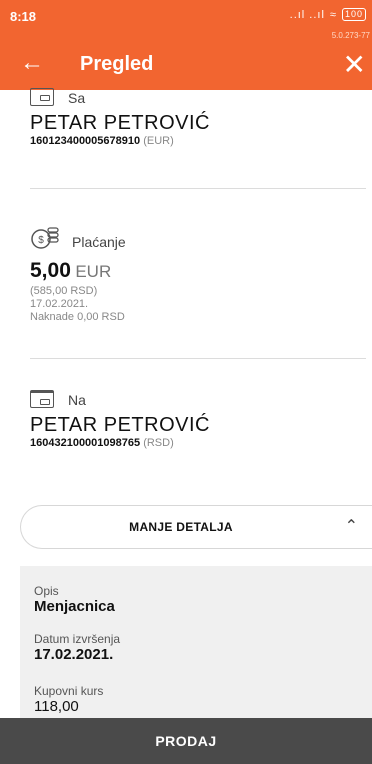  Describe the element at coordinates (69, 691) in the screenshot. I see `detail-label: Kupovni kurs` at that location.